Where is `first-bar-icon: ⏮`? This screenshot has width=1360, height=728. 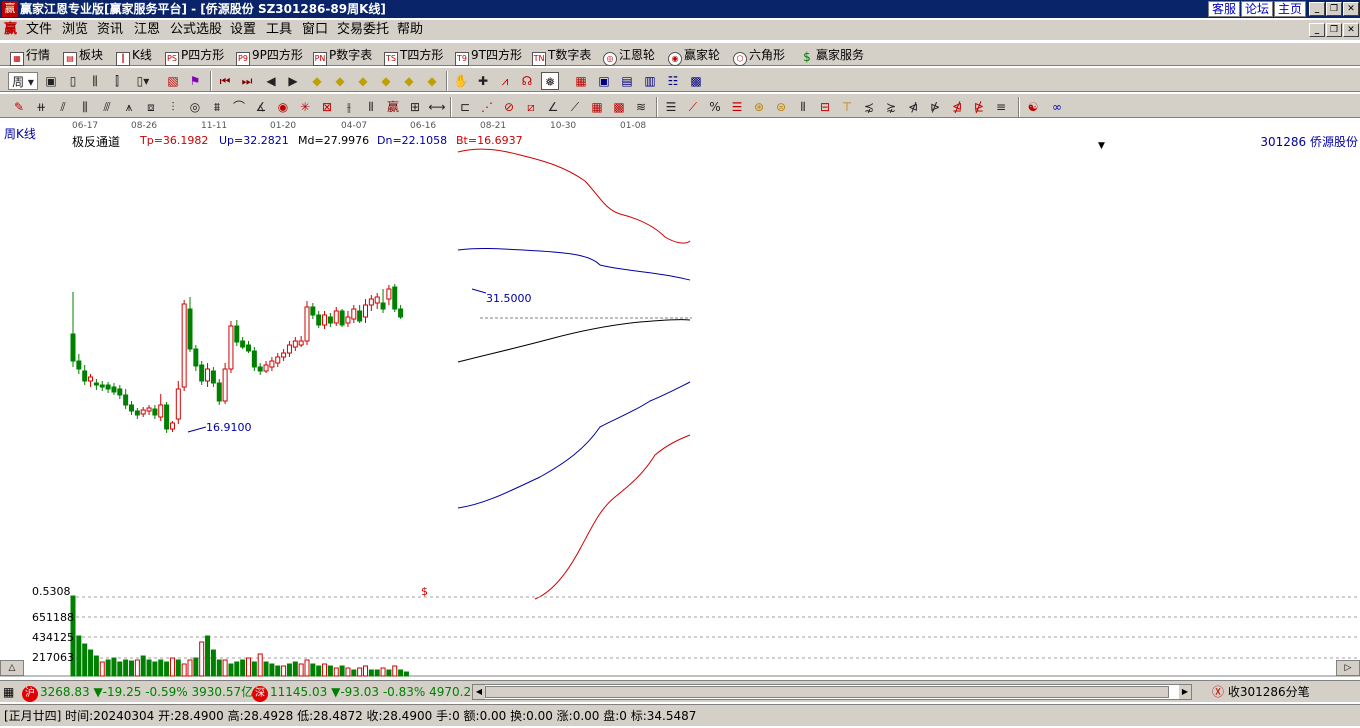
first-bar-icon: ⏮ is located at coordinates (225, 81).